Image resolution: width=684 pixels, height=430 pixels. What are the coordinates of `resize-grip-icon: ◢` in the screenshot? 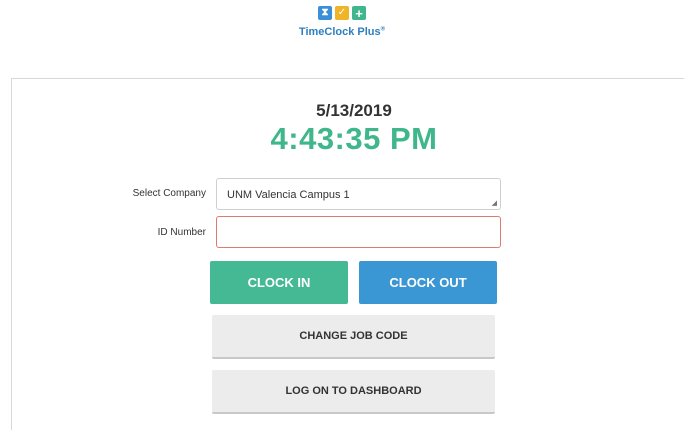 It's located at (494, 203).